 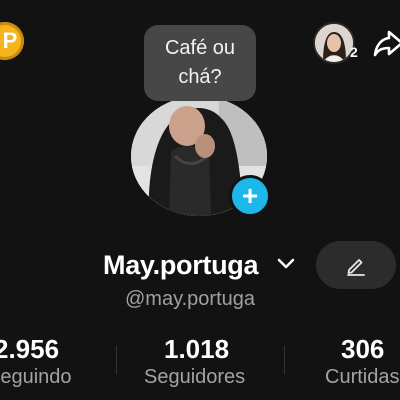 I want to click on coin-icon: P, so click(x=12, y=41).